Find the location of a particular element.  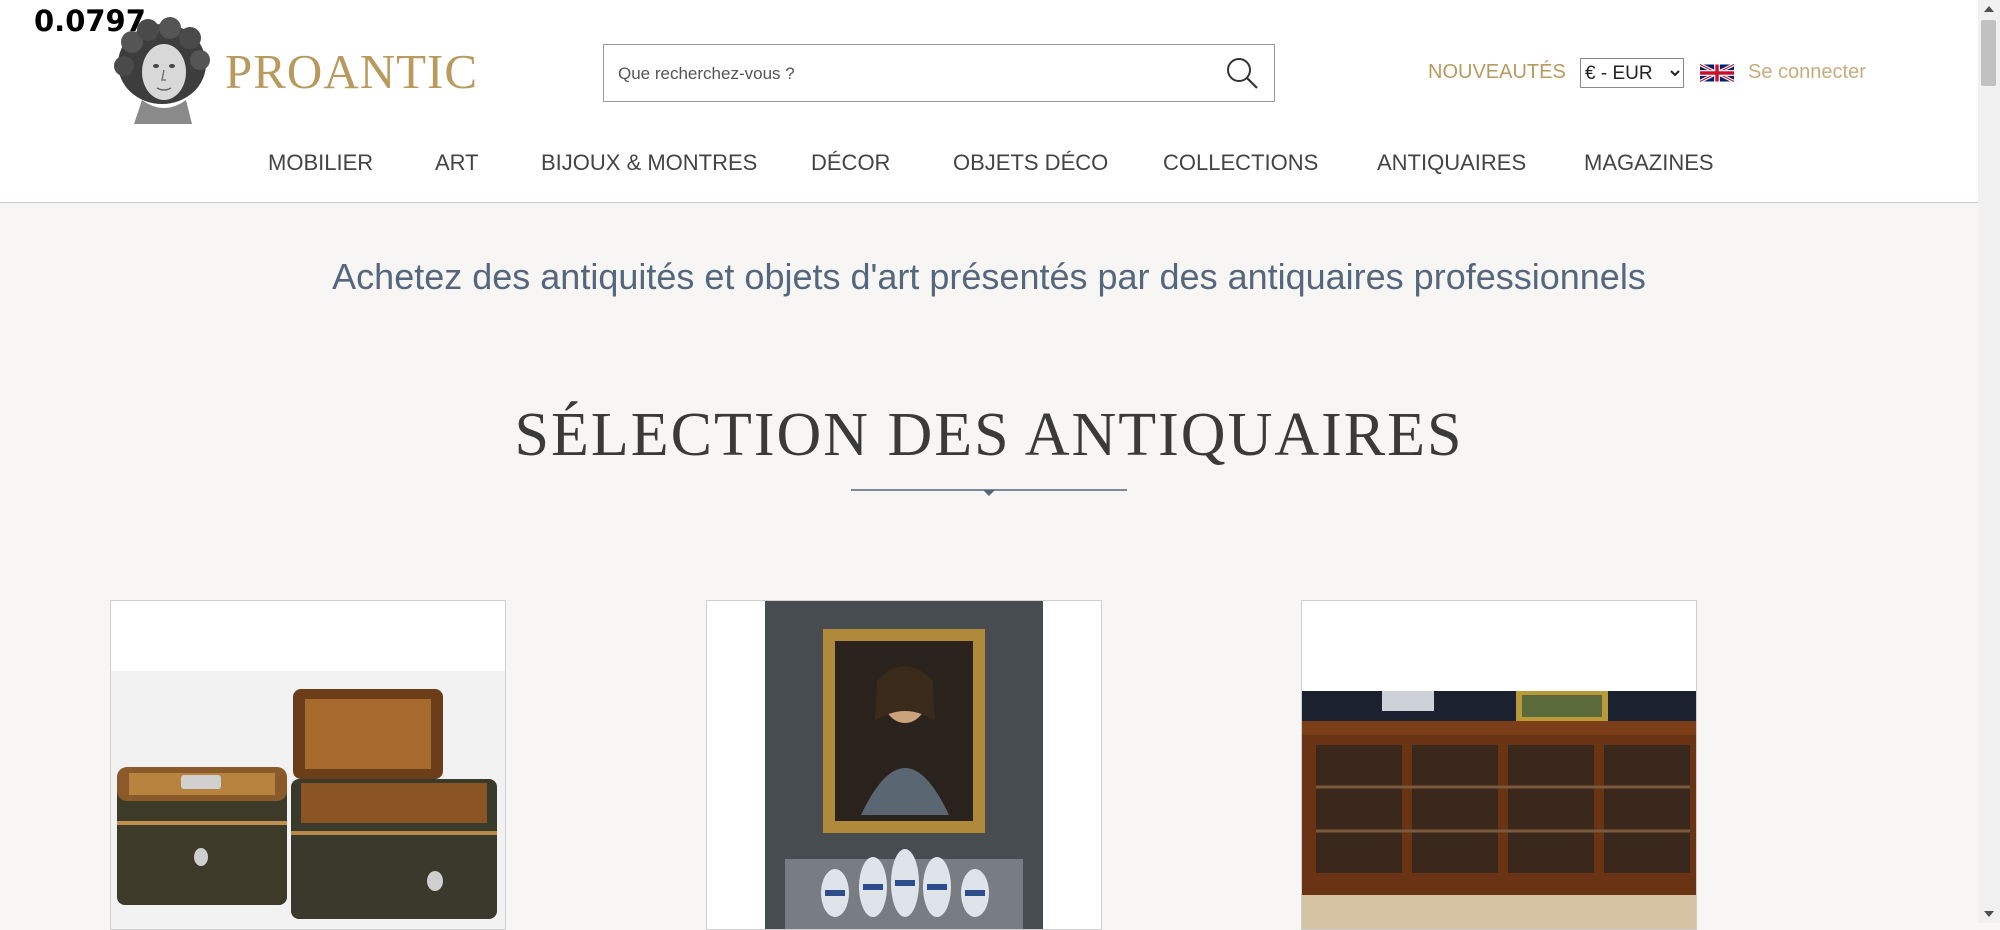

scrollbar-thumb is located at coordinates (1988, 53).